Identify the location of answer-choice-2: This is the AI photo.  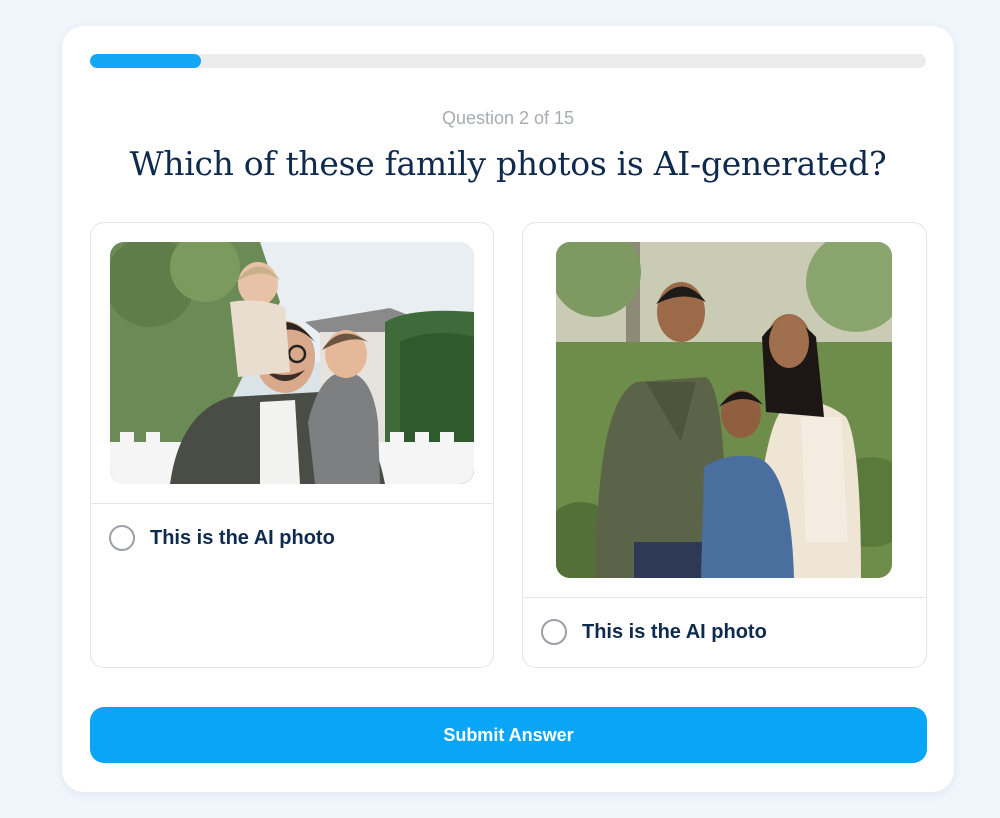
(654, 632).